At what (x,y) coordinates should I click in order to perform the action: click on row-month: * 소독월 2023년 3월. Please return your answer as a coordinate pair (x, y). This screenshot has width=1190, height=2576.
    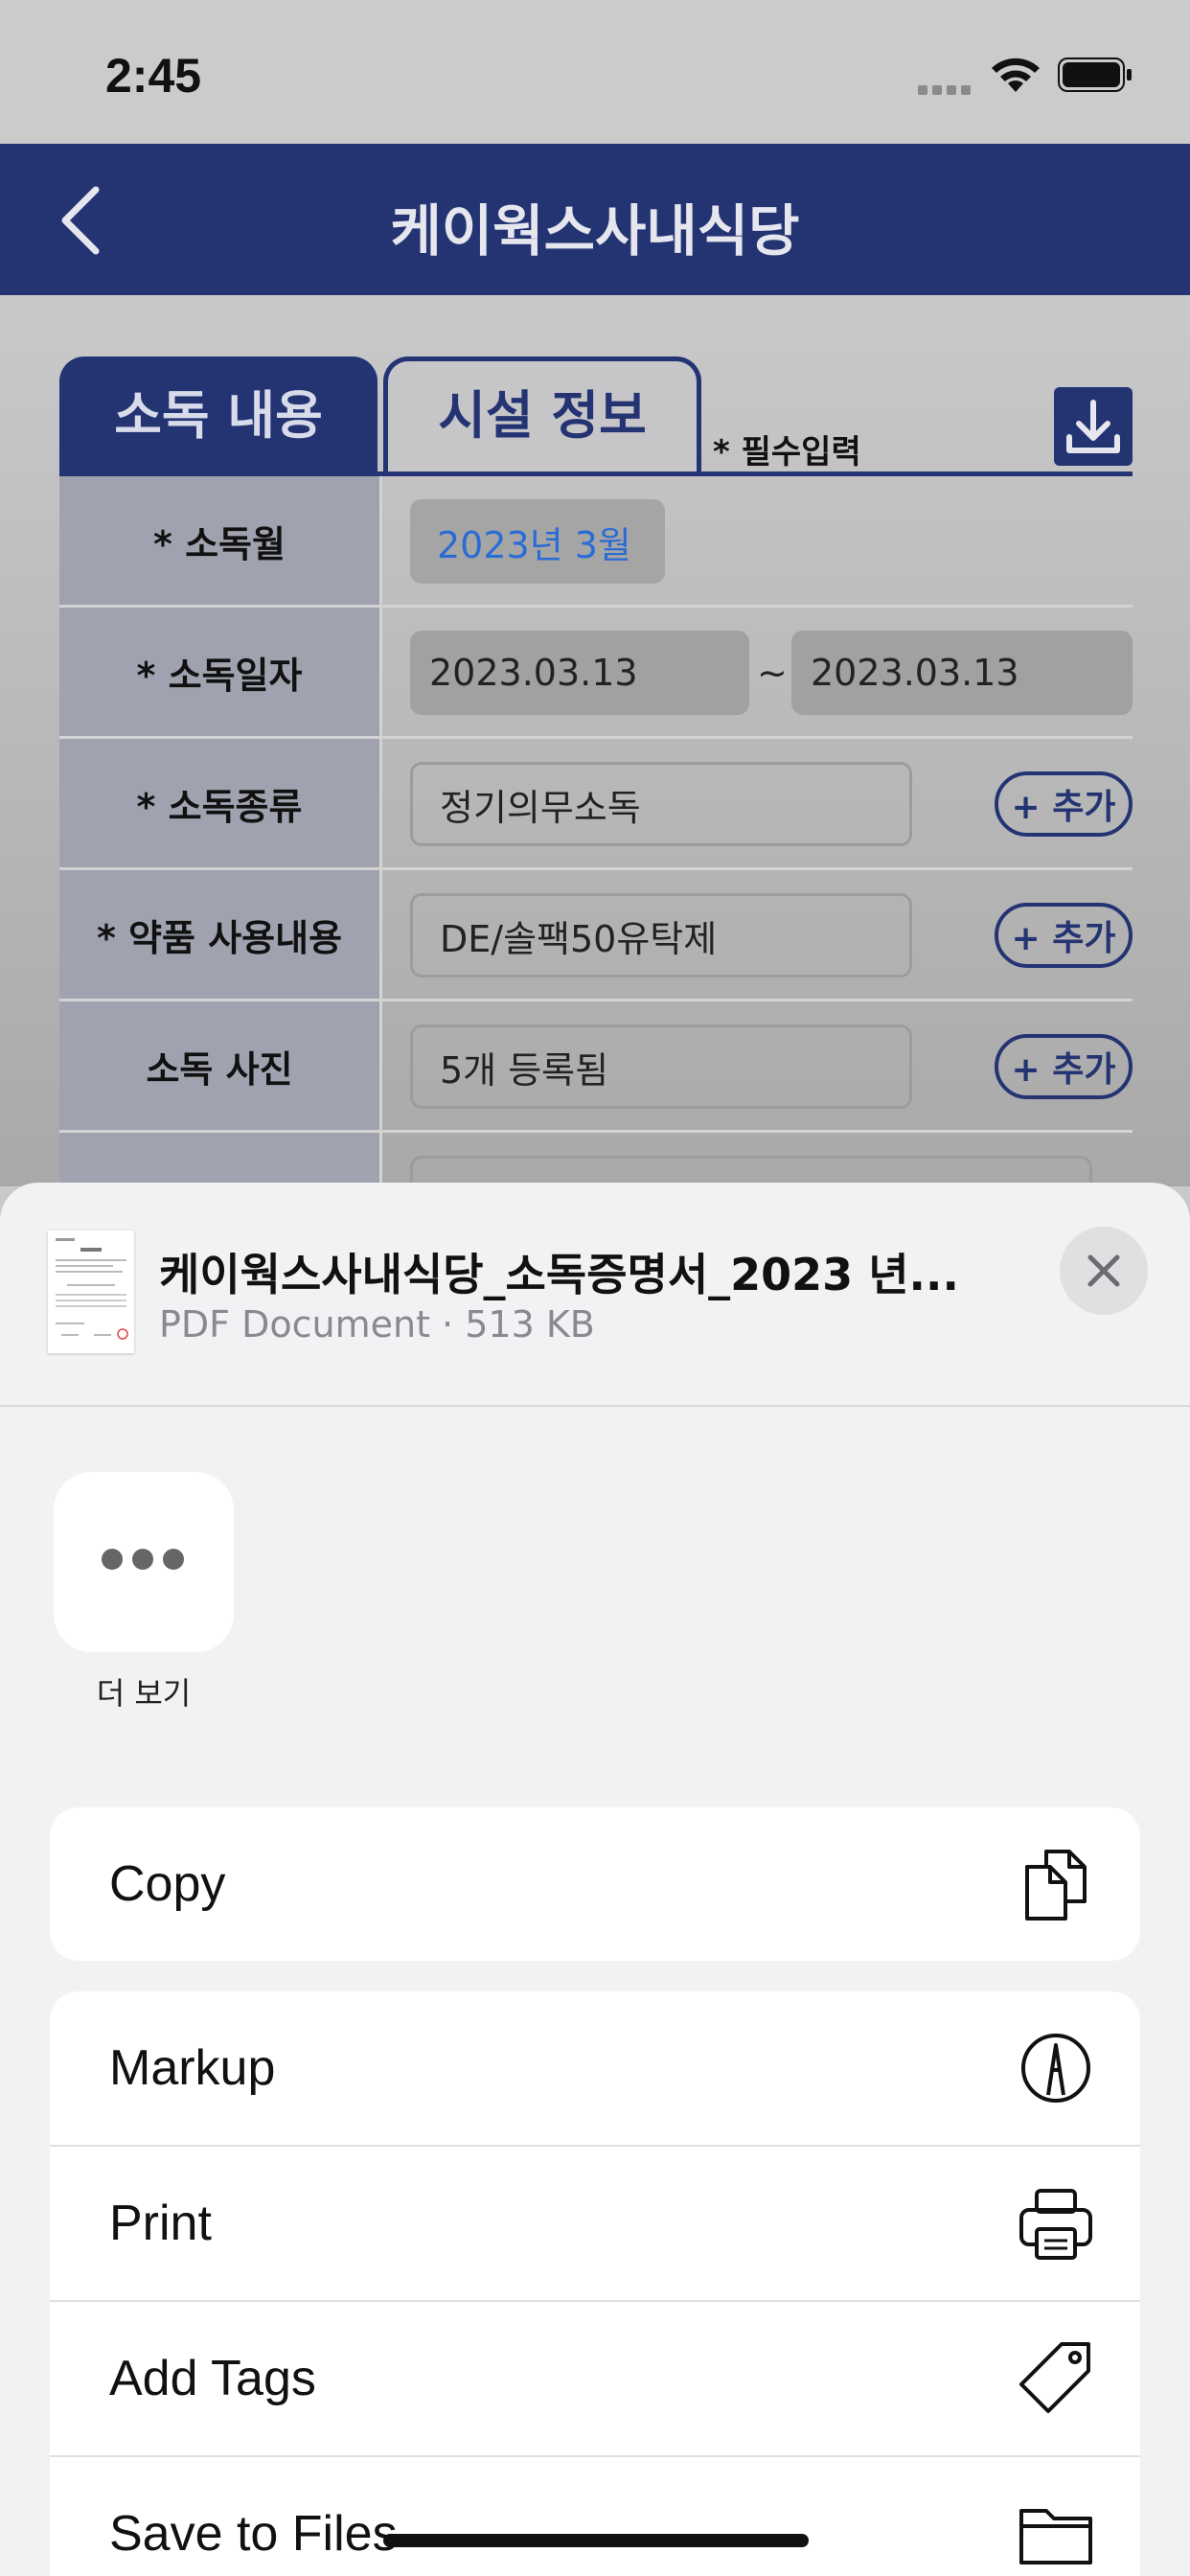
    Looking at the image, I should click on (596, 542).